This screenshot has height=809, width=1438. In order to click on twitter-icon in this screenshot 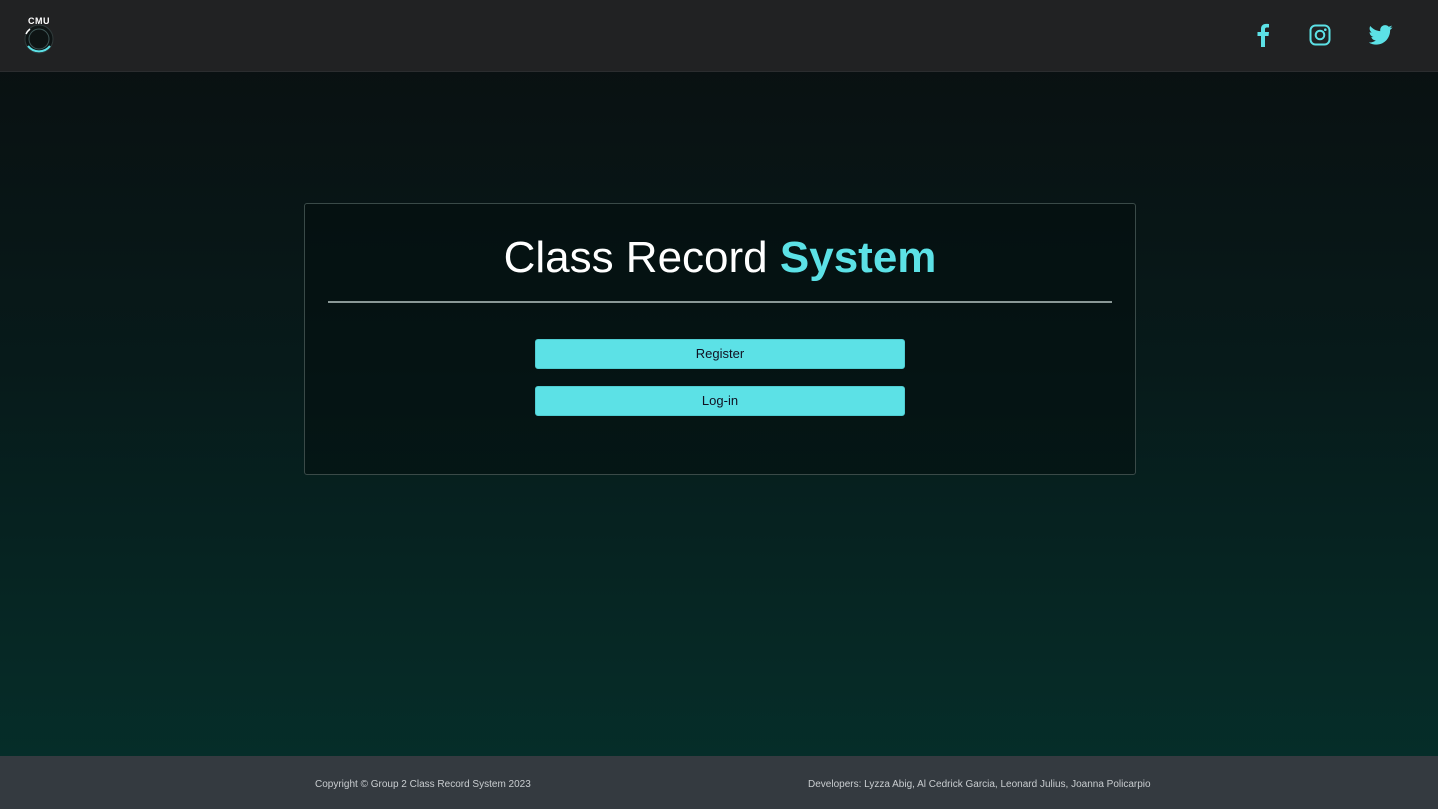, I will do `click(1381, 35)`.